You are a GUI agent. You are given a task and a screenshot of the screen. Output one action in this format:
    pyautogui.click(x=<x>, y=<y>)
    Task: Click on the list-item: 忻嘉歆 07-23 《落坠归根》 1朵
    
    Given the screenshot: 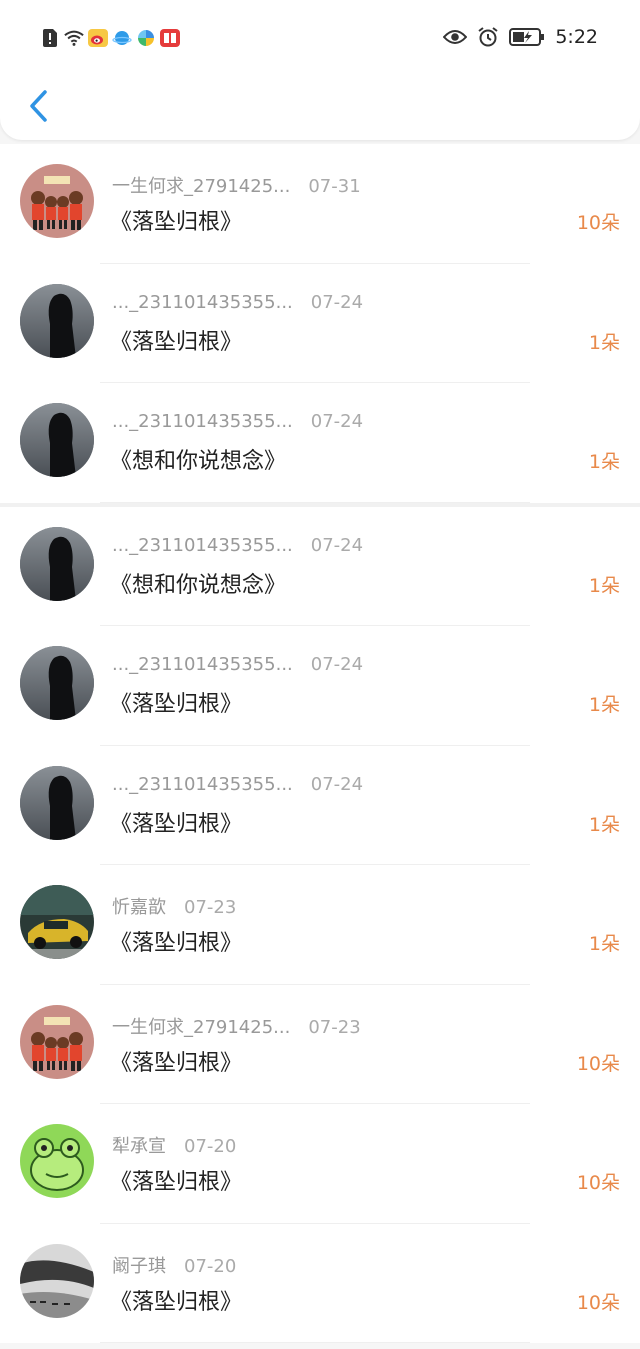 What is the action you would take?
    pyautogui.click(x=320, y=925)
    